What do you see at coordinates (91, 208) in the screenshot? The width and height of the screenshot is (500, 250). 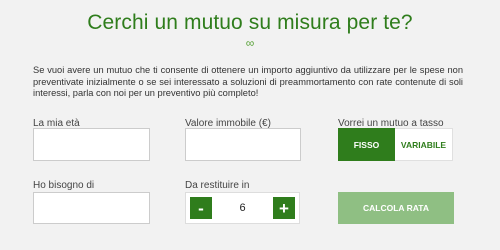 I see `amount-needed-input` at bounding box center [91, 208].